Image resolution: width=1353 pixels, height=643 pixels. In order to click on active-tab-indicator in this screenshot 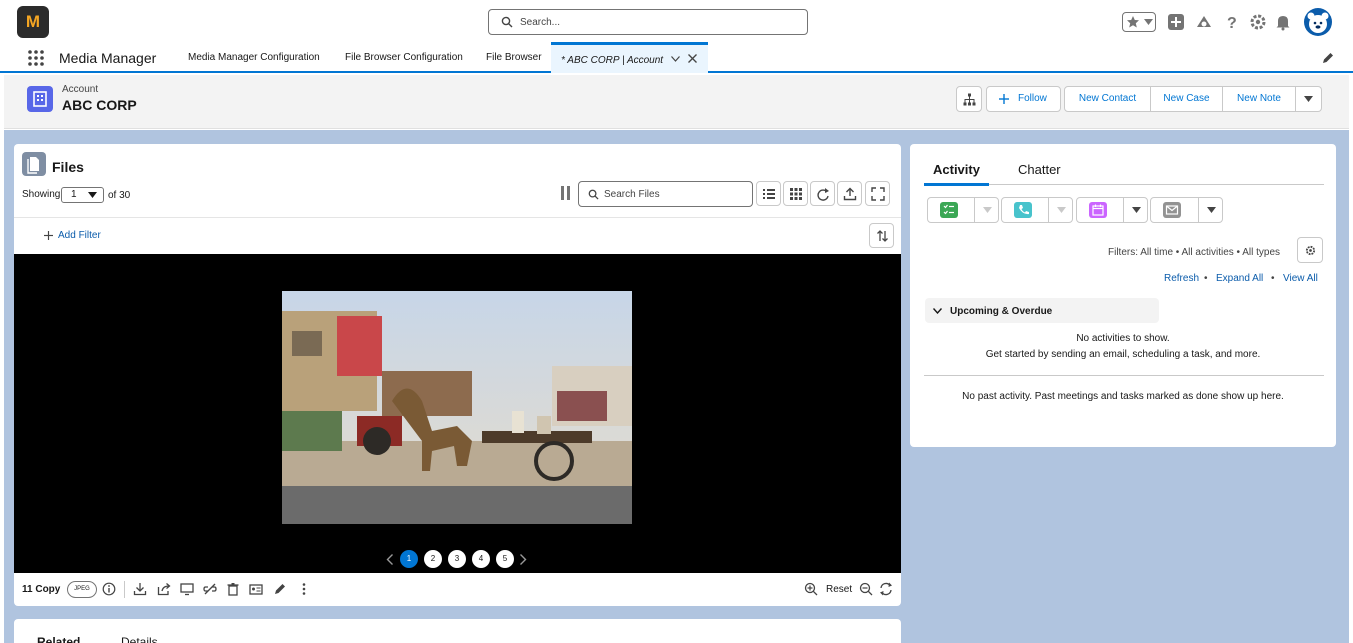, I will do `click(956, 184)`.